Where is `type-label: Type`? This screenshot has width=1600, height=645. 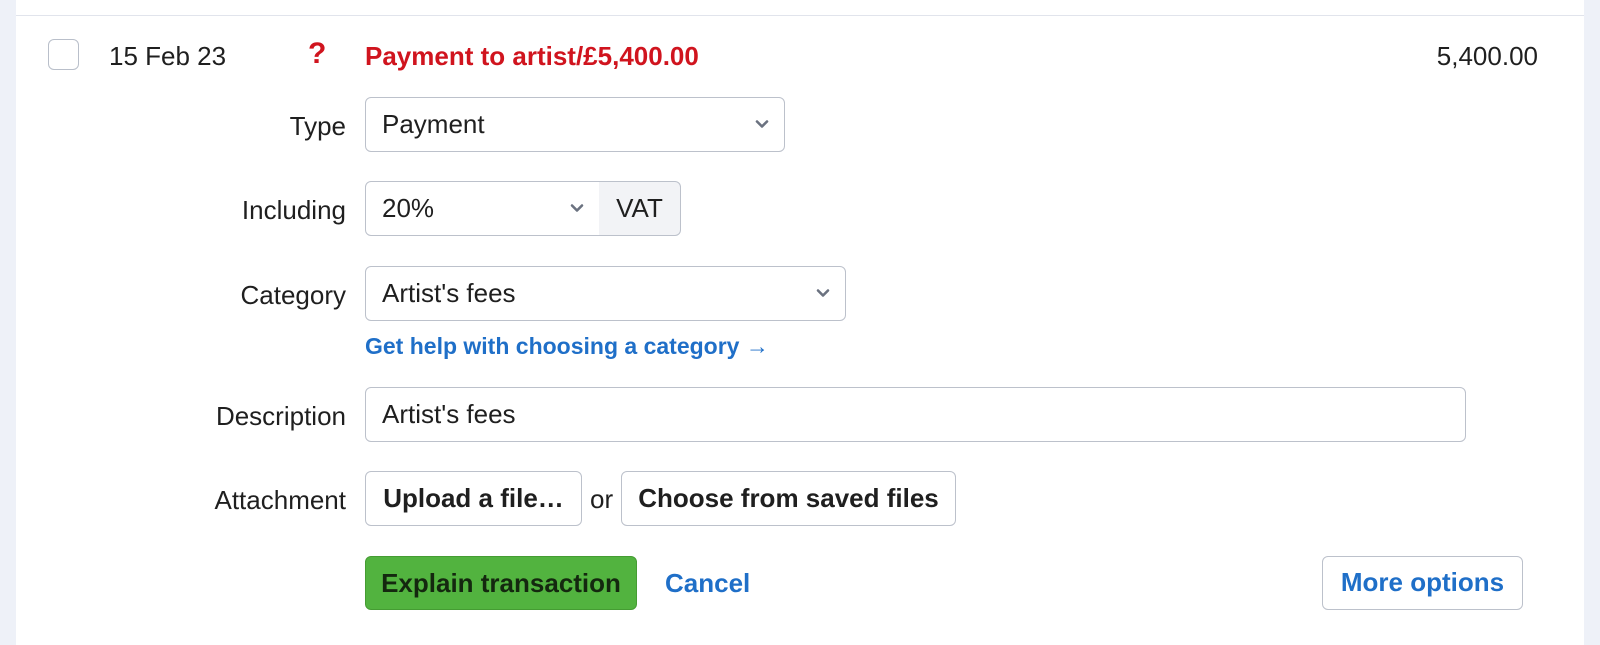 type-label: Type is located at coordinates (317, 126).